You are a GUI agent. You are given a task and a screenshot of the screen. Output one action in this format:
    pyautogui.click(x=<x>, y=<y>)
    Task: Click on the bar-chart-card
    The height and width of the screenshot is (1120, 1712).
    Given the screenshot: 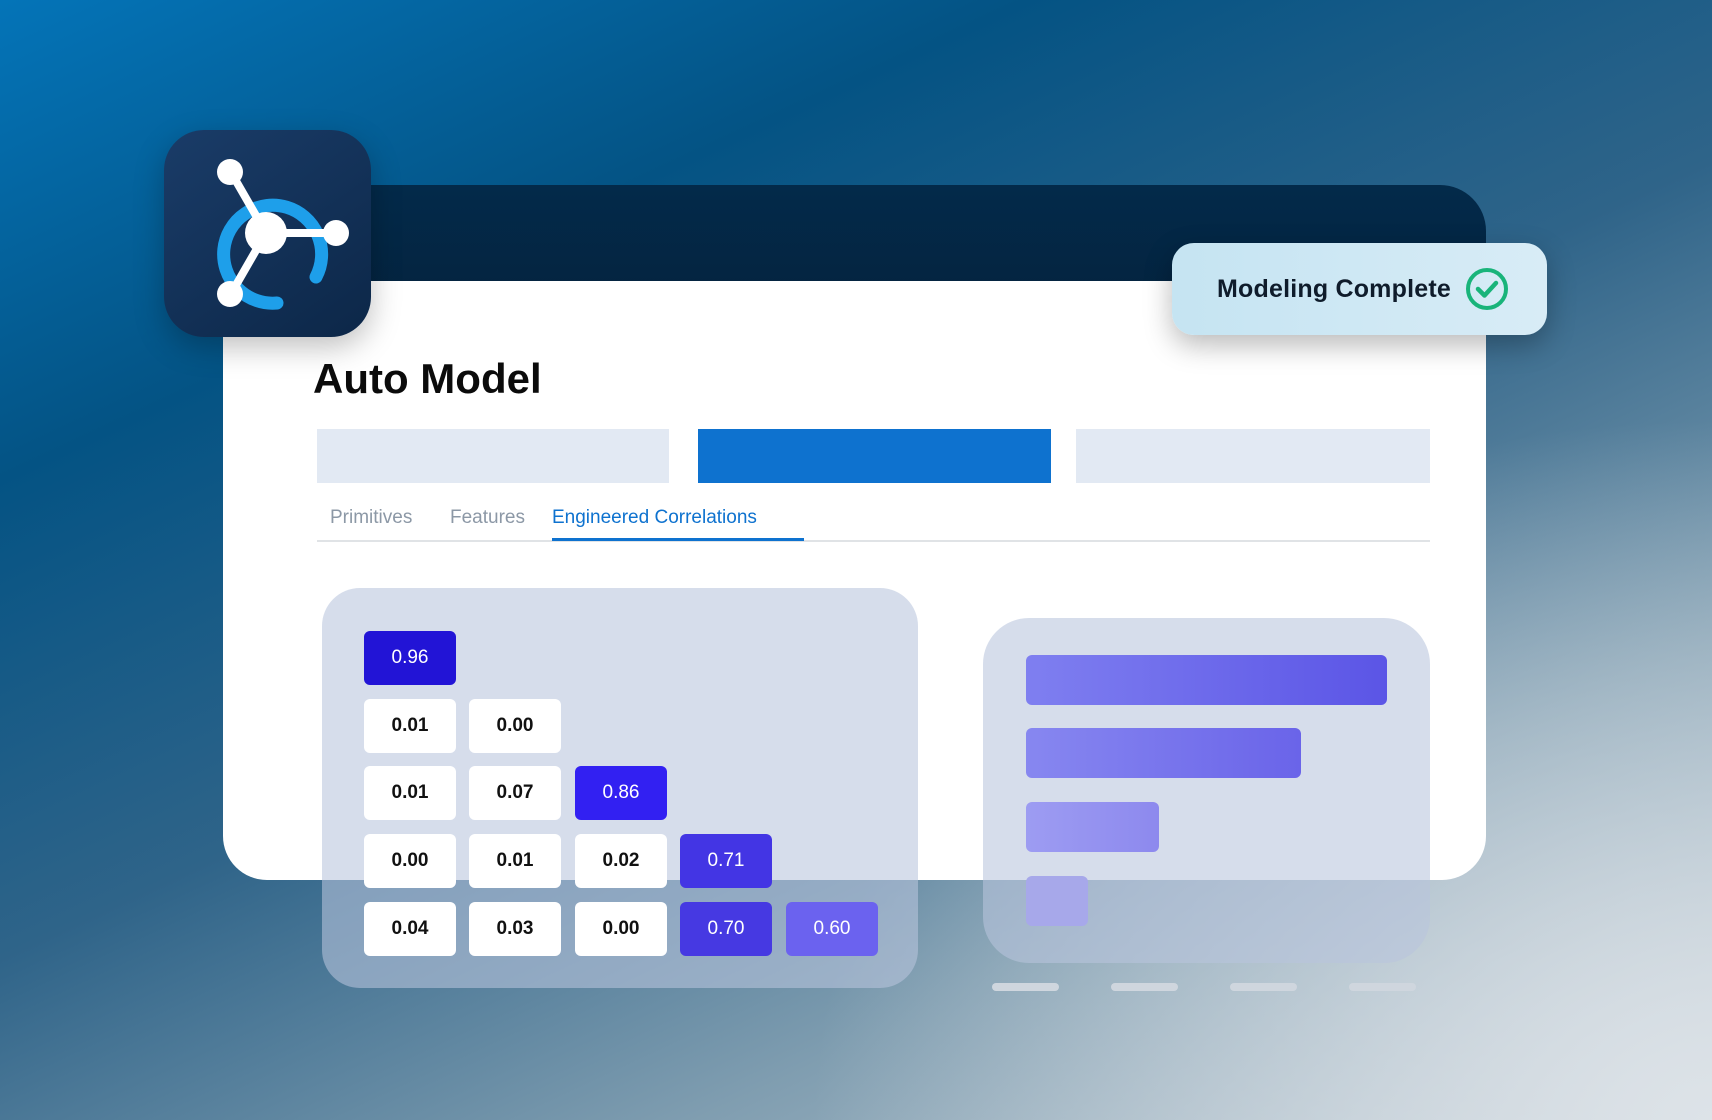 What is the action you would take?
    pyautogui.click(x=1206, y=790)
    